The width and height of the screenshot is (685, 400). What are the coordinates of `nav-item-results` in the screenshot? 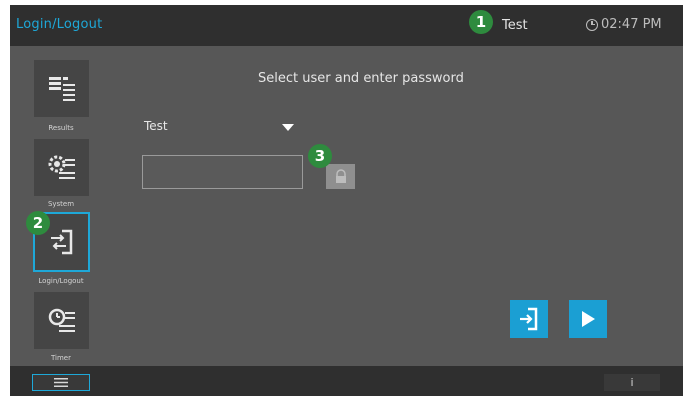 It's located at (61, 88).